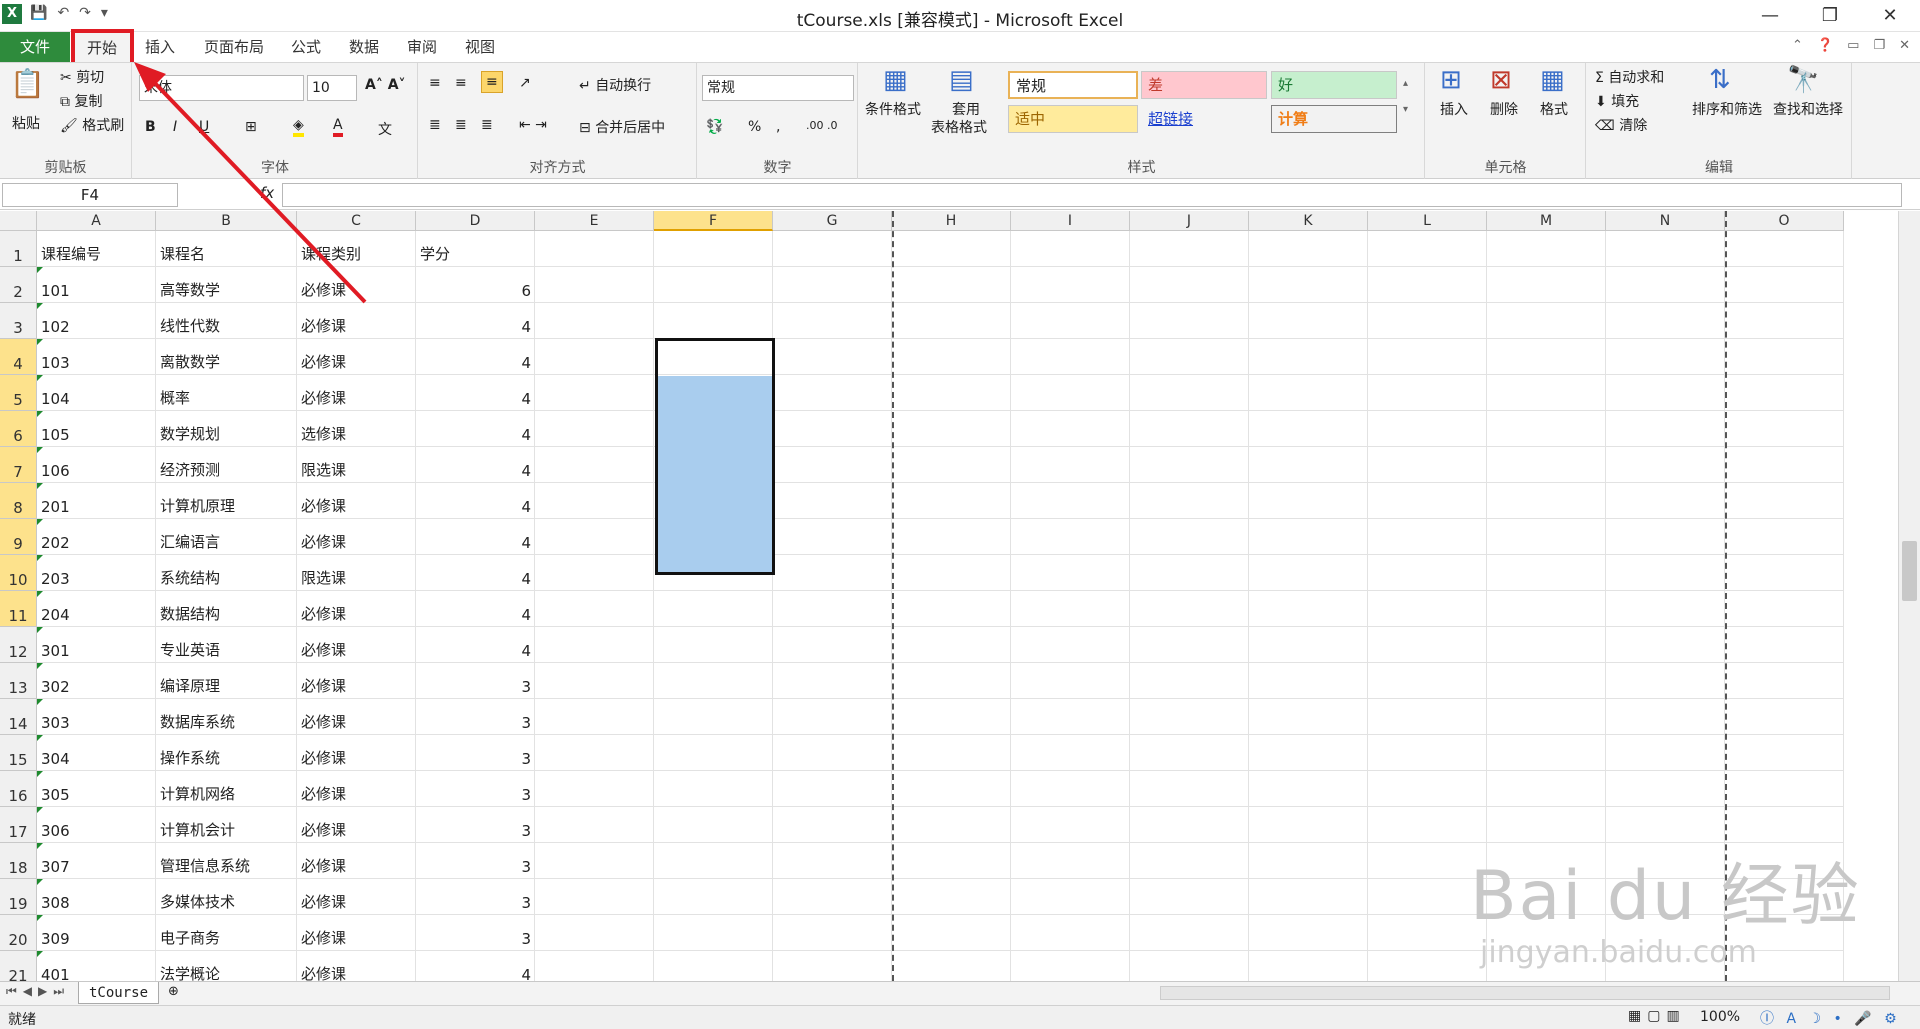 The image size is (1920, 1029). I want to click on column-header-d: D, so click(475, 221).